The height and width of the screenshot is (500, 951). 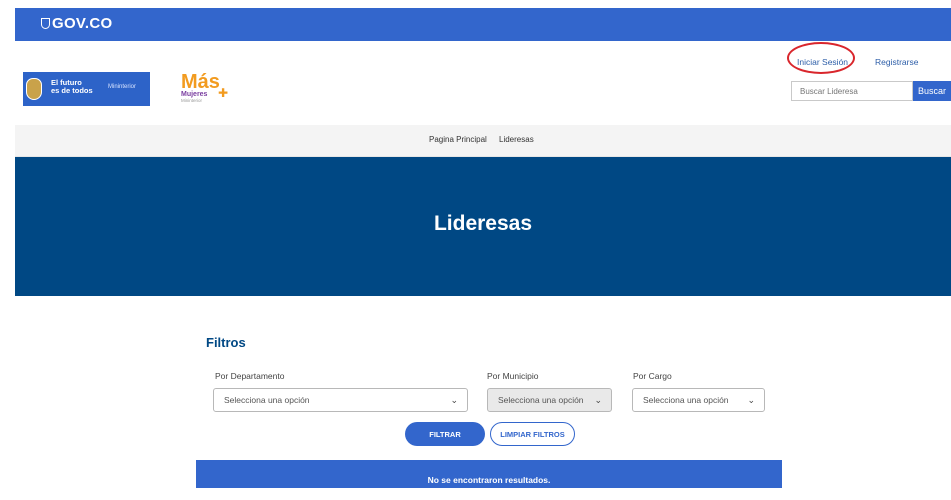 I want to click on program-logo-tag: Mininterior, so click(x=192, y=100).